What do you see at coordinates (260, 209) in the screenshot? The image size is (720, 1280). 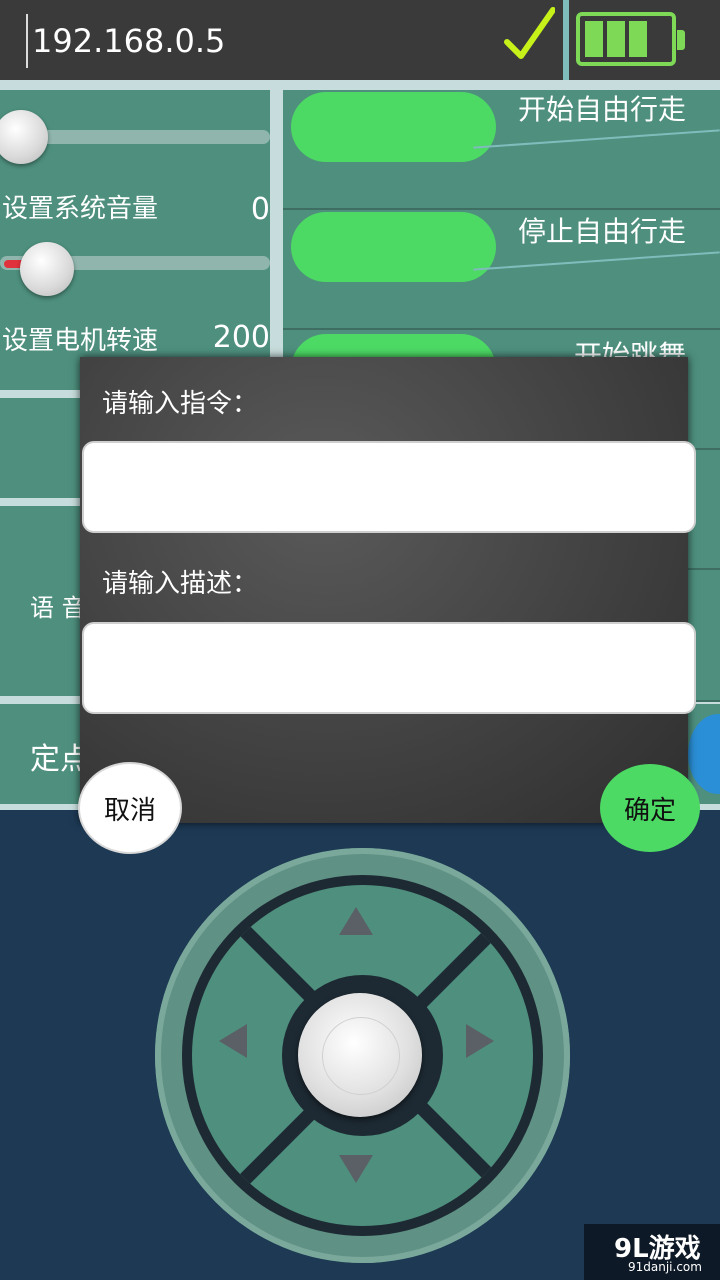 I see `volume-value: 0` at bounding box center [260, 209].